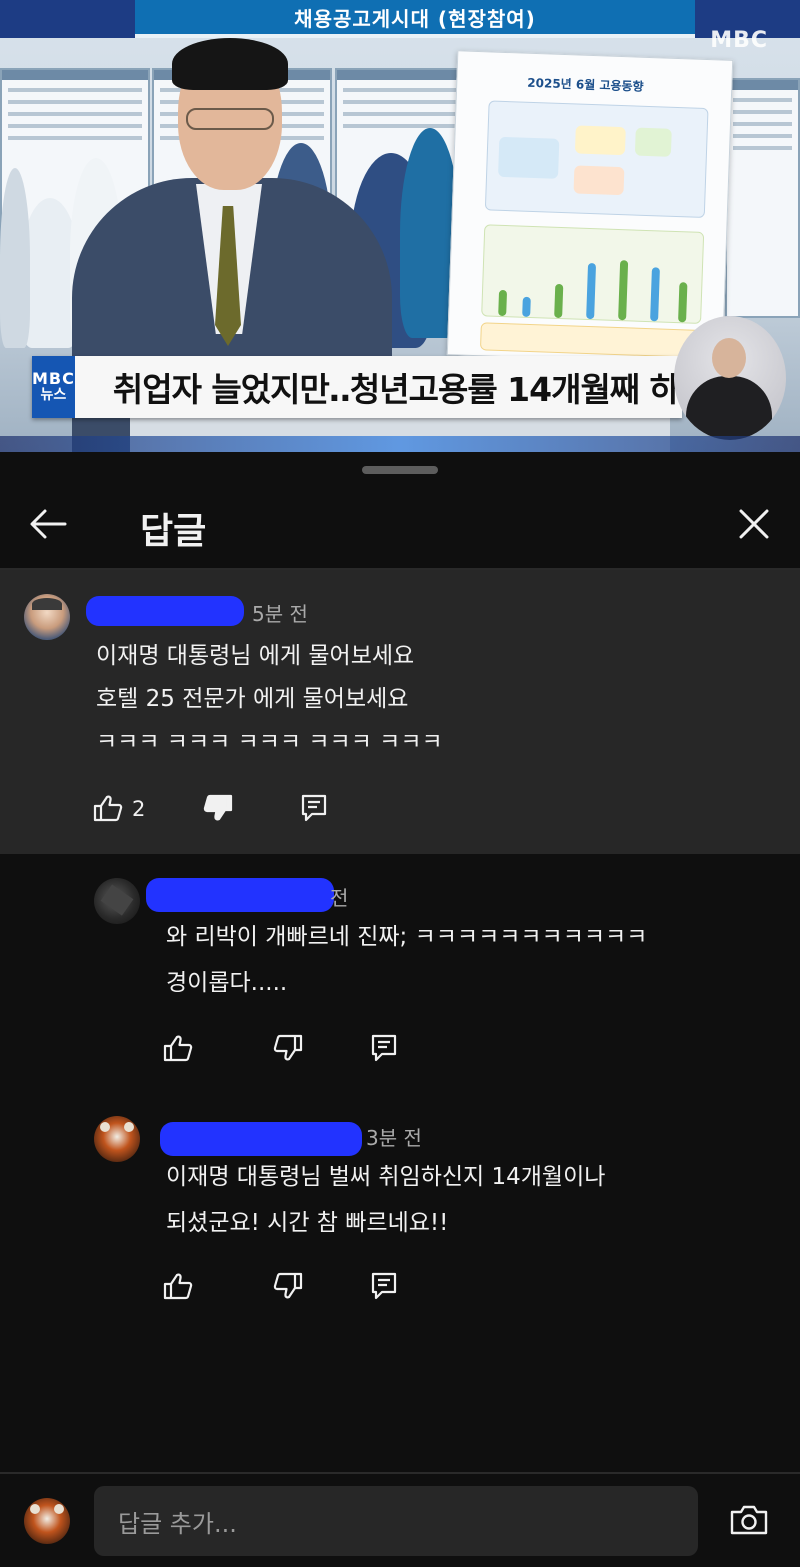 The image size is (800, 1567). Describe the element at coordinates (255, 656) in the screenshot. I see `comment-text-line: 이재명 대통령님 에게 물어보세요` at that location.